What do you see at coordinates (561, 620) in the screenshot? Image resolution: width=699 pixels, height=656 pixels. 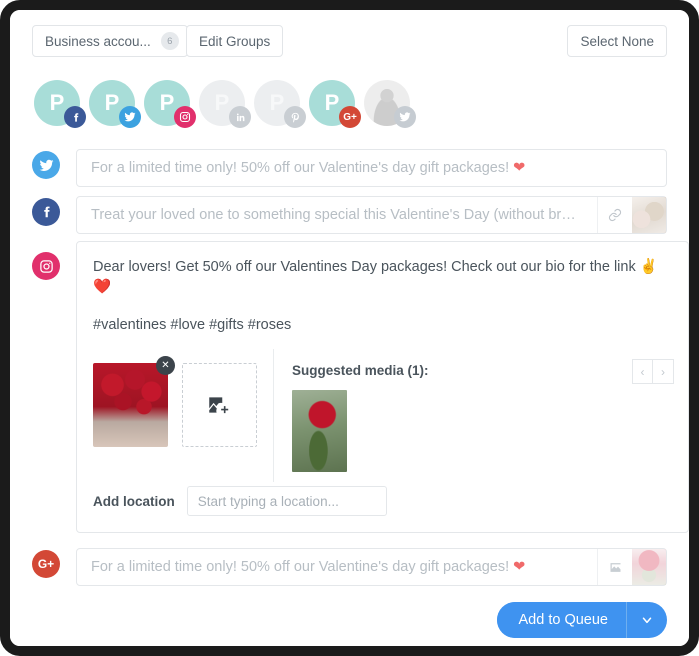 I see `add-to-queue-button: Add to Queue` at bounding box center [561, 620].